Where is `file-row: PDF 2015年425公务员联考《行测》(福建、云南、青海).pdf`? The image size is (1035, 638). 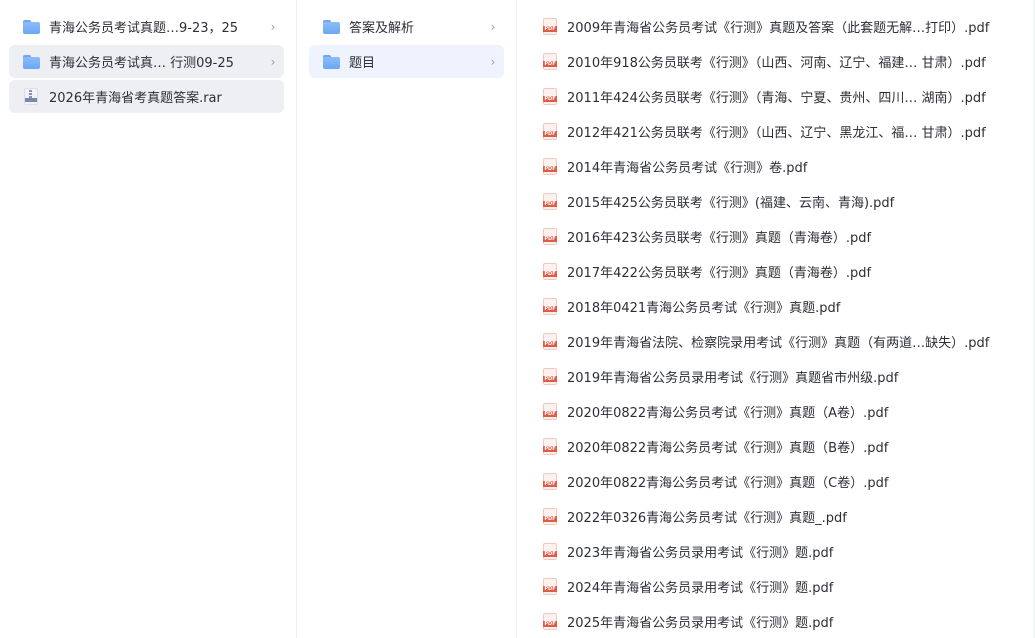
file-row: PDF 2015年425公务员联考《行测》(福建、云南、青海).pdf is located at coordinates (789, 201).